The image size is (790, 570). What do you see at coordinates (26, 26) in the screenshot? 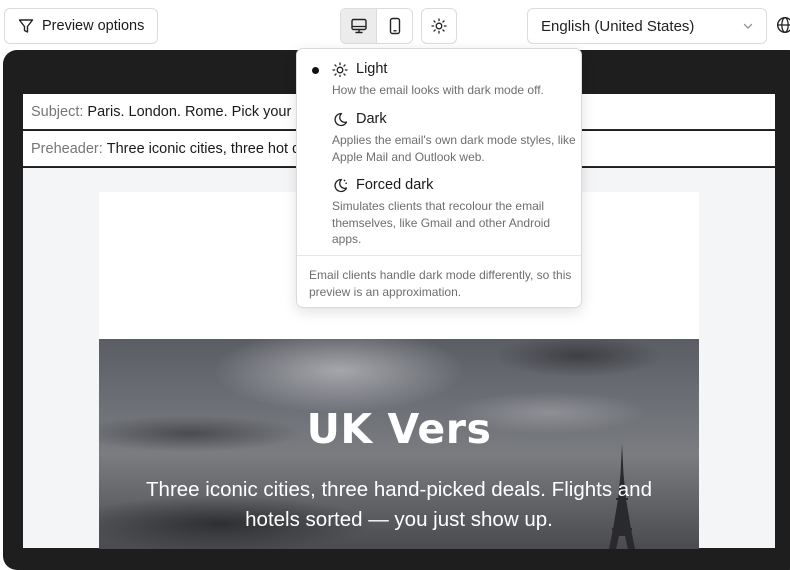
I see `filter-icon` at bounding box center [26, 26].